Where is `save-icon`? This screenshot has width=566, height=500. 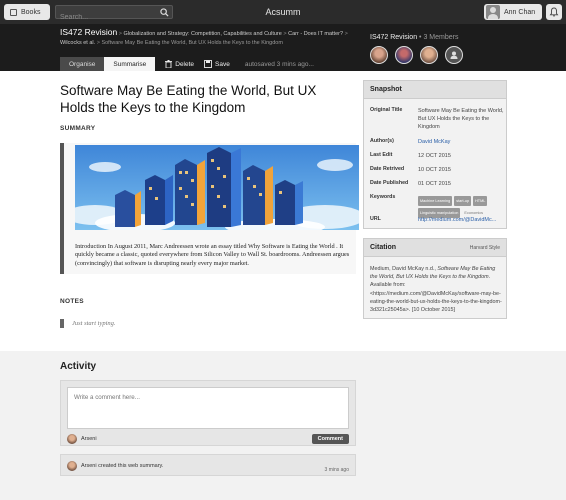
save-icon is located at coordinates (208, 64).